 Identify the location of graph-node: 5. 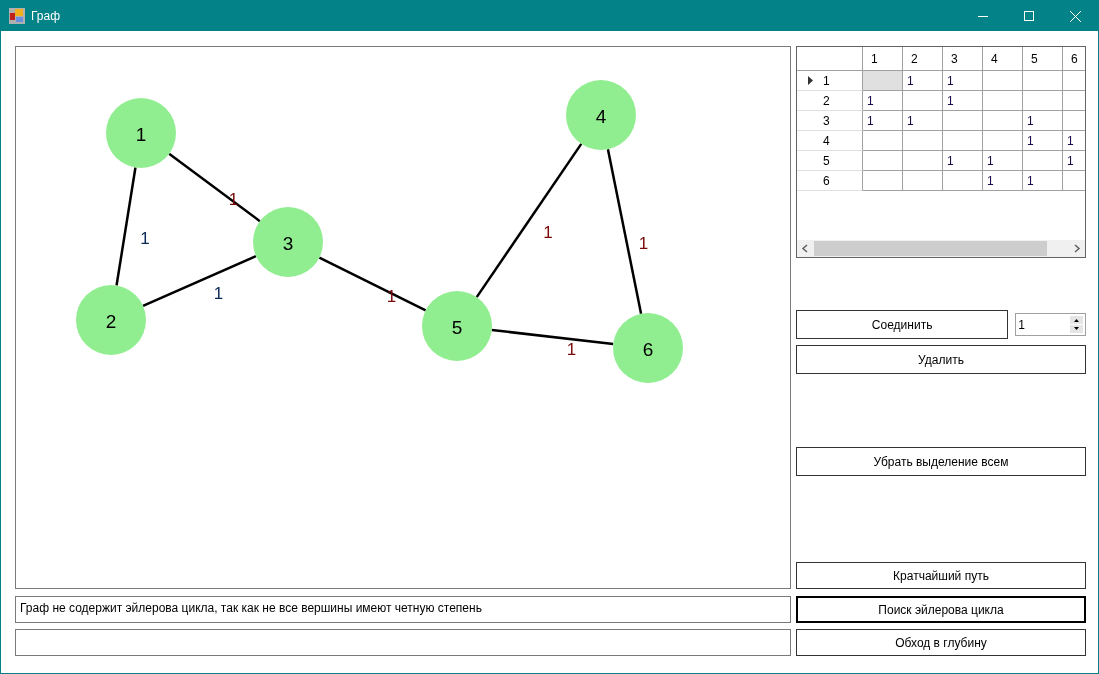
(457, 326).